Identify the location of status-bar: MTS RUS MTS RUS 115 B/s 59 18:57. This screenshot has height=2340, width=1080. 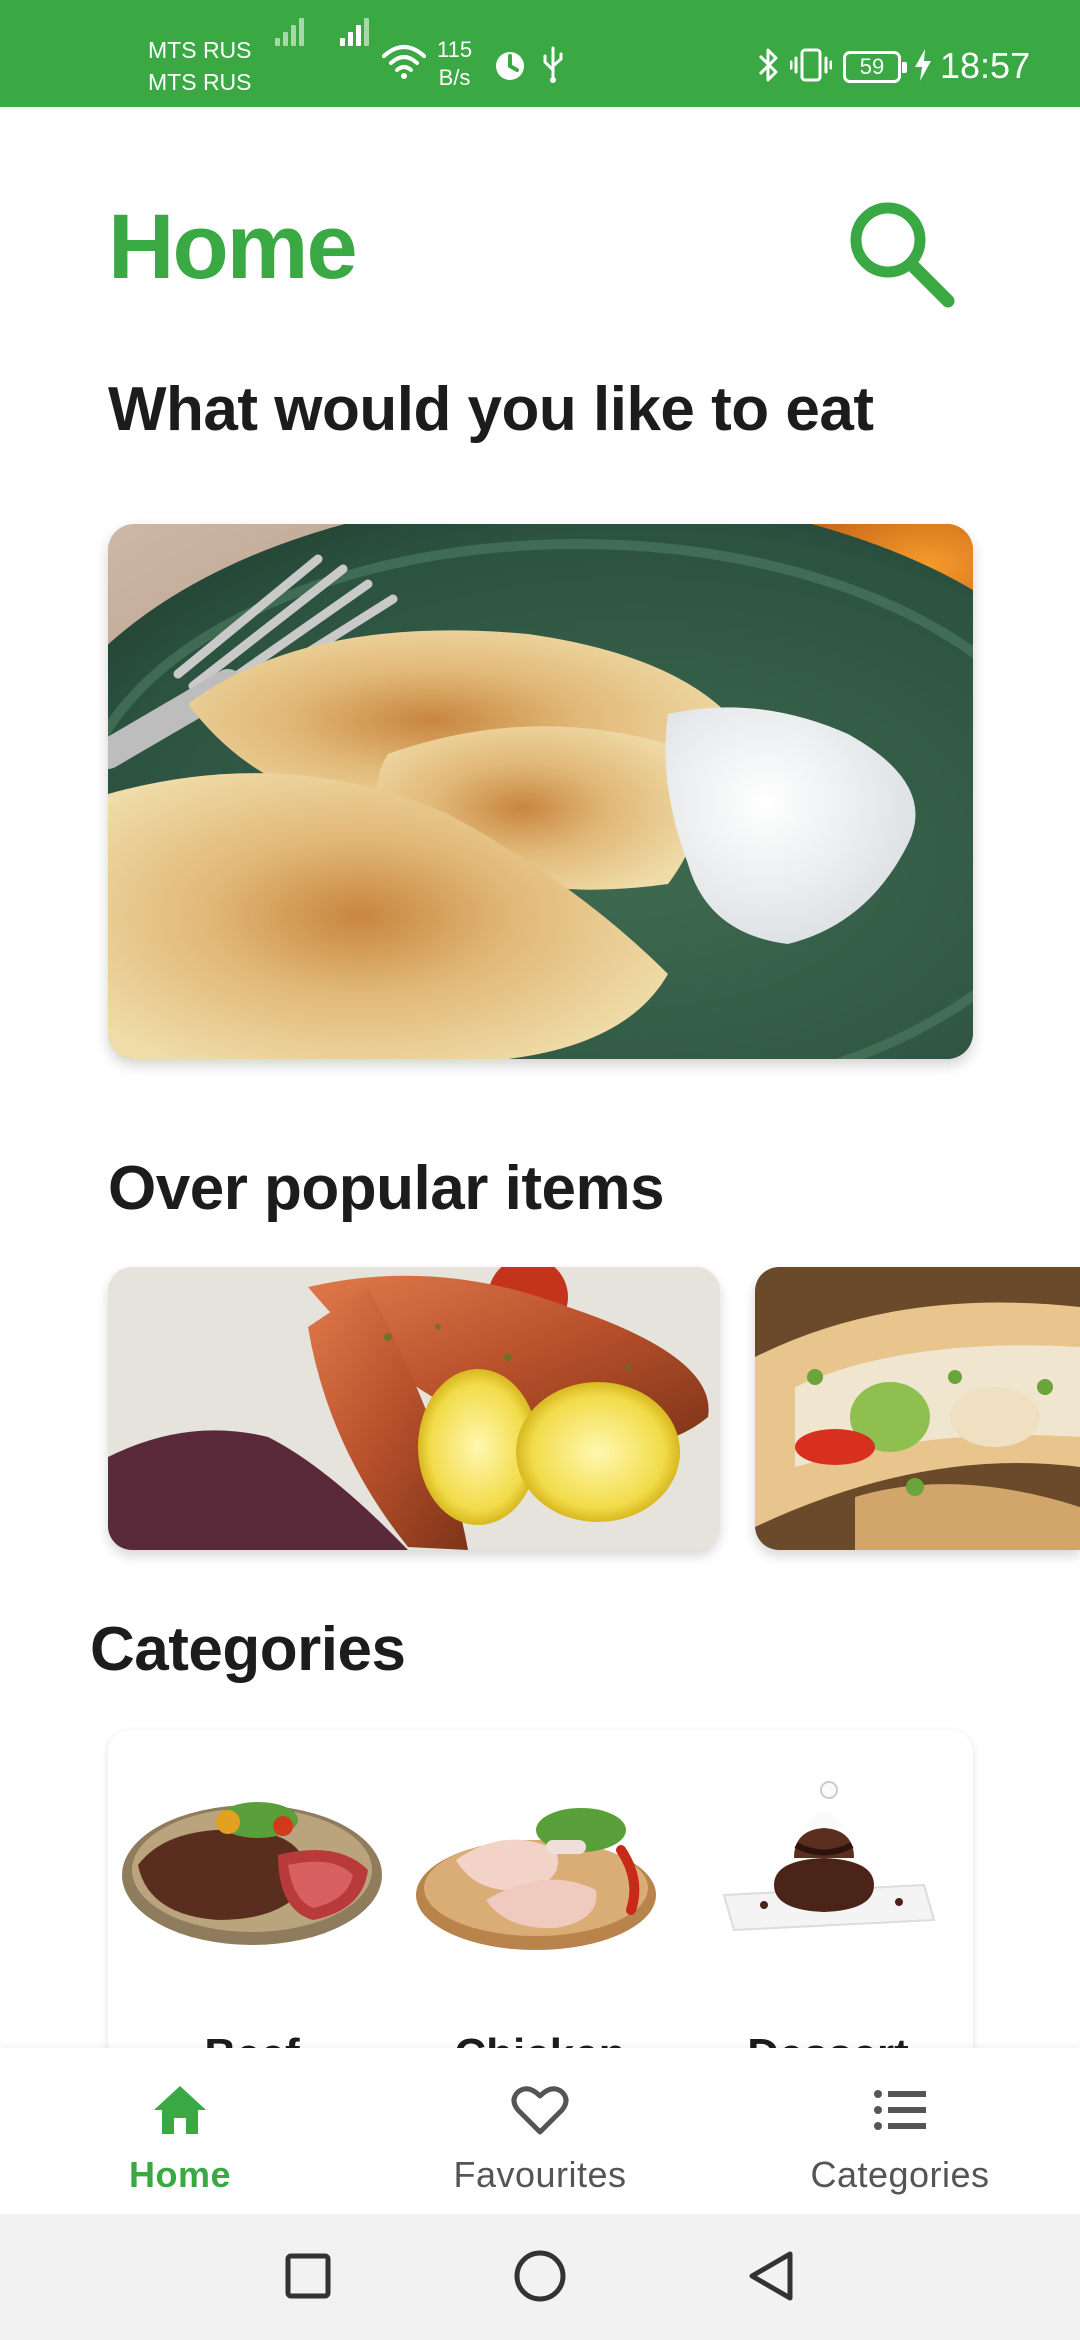
(540, 53).